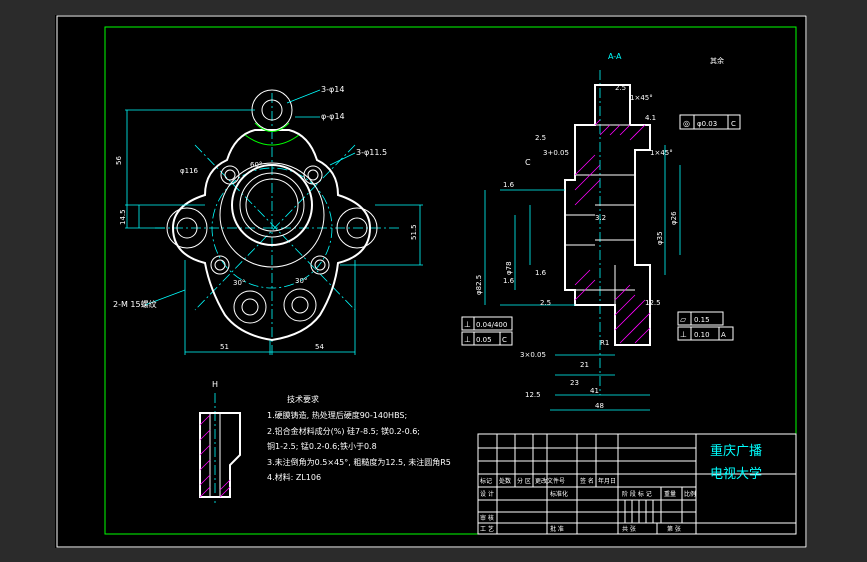  I want to click on tb-sheet-total: 共 张, so click(629, 529).